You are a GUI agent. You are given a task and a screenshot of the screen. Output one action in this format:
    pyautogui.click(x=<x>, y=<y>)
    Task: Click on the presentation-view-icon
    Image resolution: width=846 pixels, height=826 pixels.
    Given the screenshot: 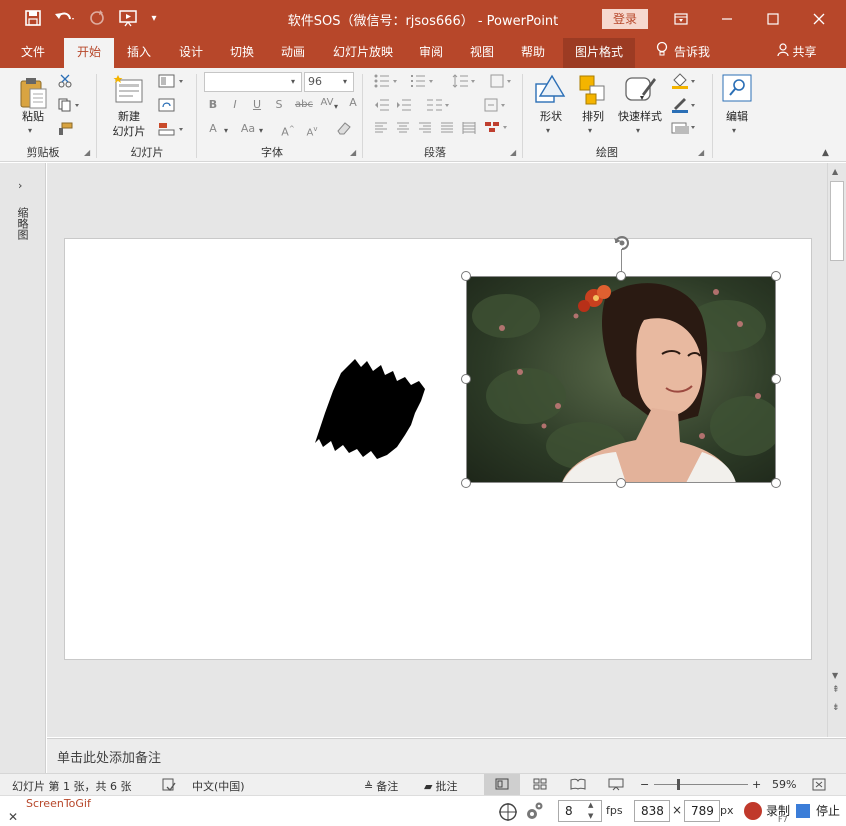 What is the action you would take?
    pyautogui.click(x=616, y=786)
    